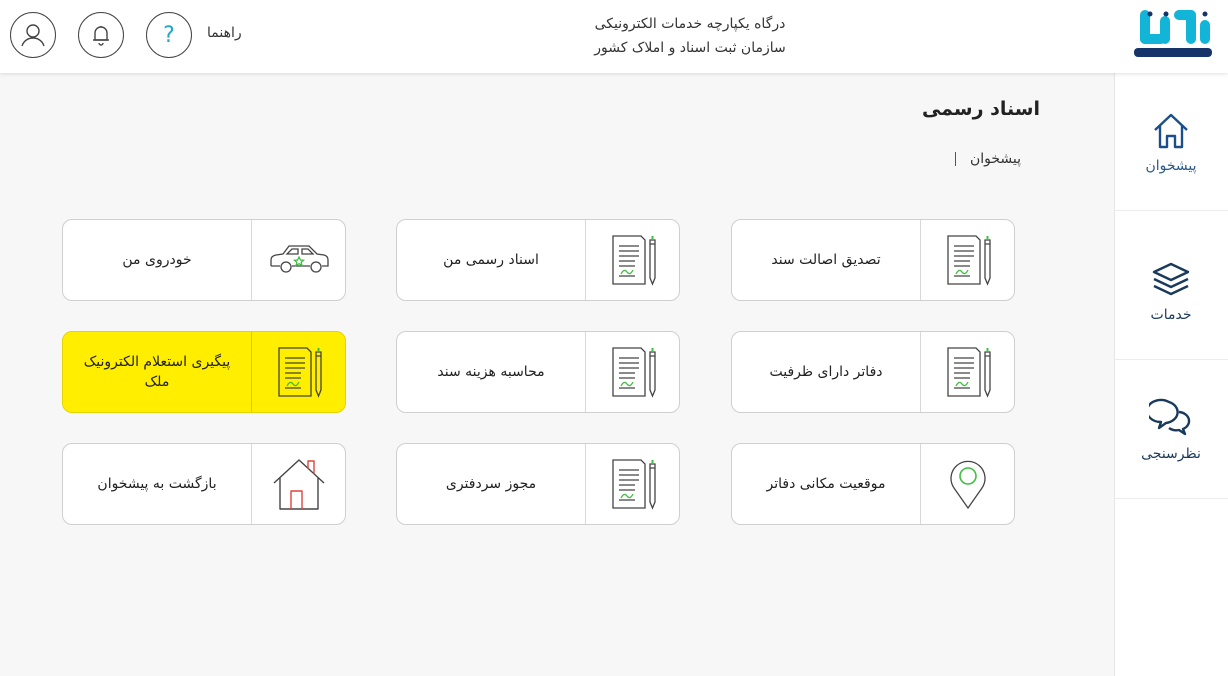 This screenshot has height=676, width=1228. I want to click on sidebar-item-label: خدمات, so click(1171, 314).